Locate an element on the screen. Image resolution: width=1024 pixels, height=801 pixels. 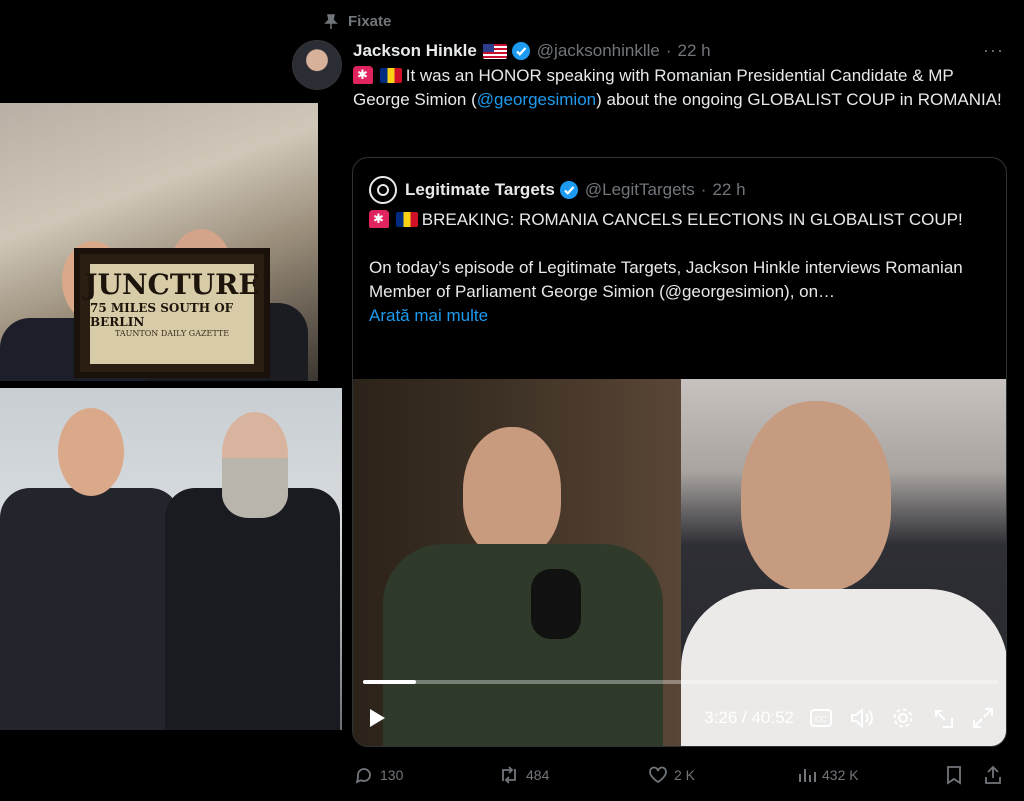
author-avatar is located at coordinates (317, 65).